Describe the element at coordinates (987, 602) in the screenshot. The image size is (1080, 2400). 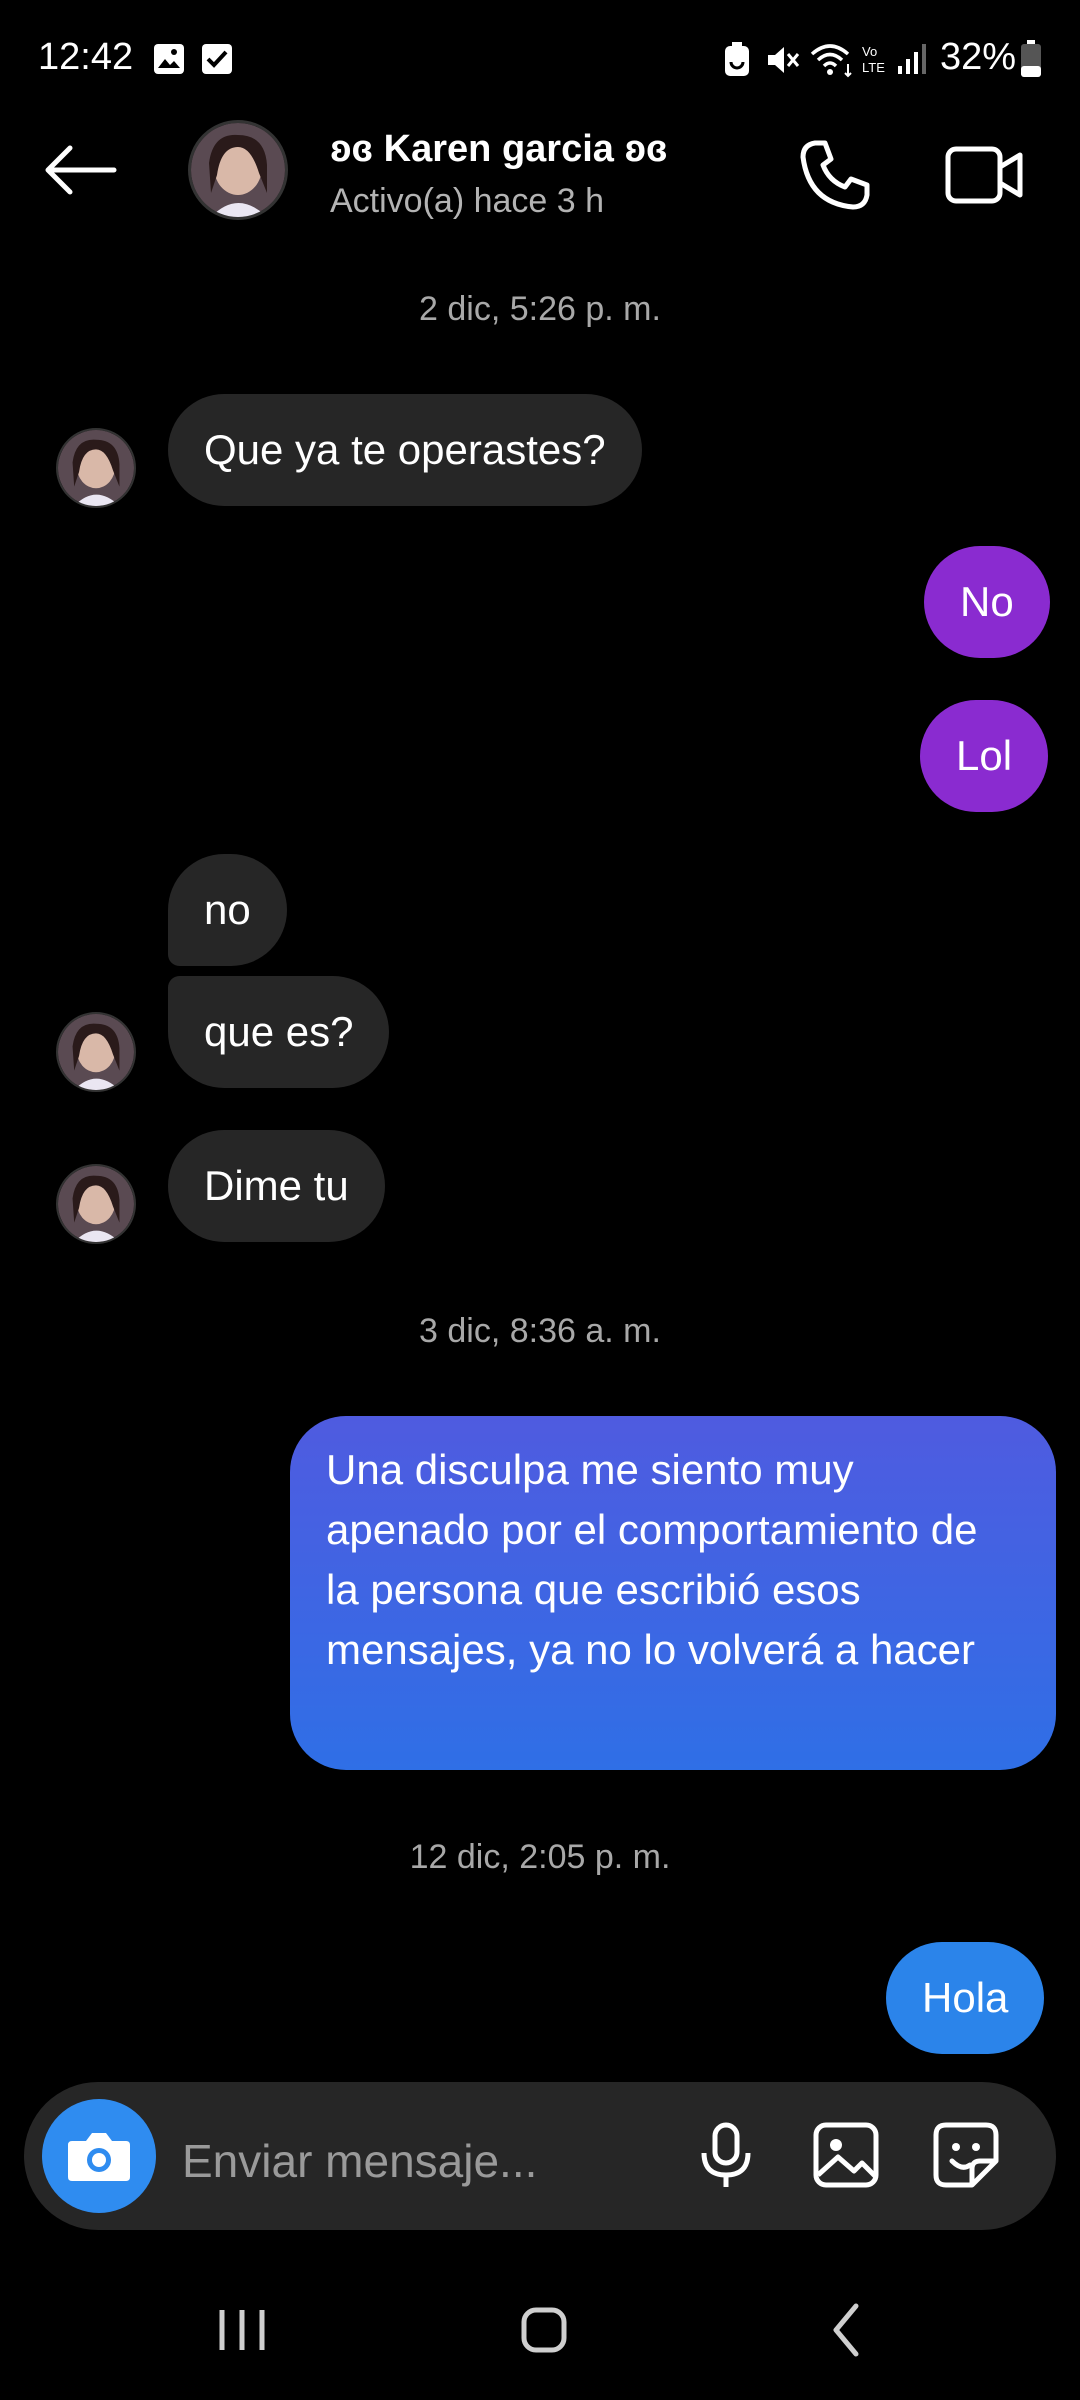
I see `outgoing-message-bubble: No` at that location.